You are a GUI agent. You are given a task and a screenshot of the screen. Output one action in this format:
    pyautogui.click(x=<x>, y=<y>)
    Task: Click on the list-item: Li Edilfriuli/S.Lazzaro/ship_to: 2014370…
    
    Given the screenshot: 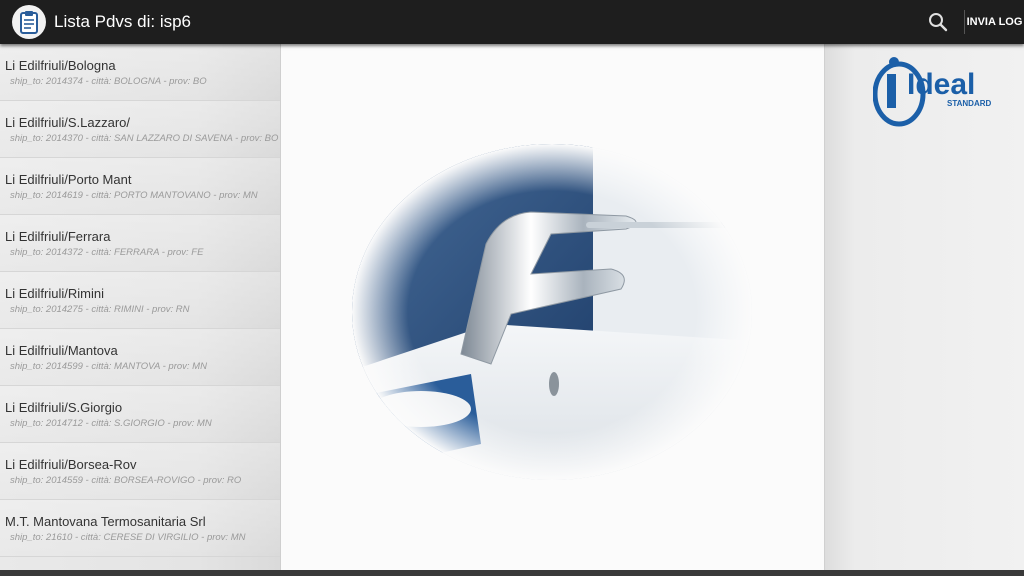 What is the action you would take?
    pyautogui.click(x=140, y=129)
    